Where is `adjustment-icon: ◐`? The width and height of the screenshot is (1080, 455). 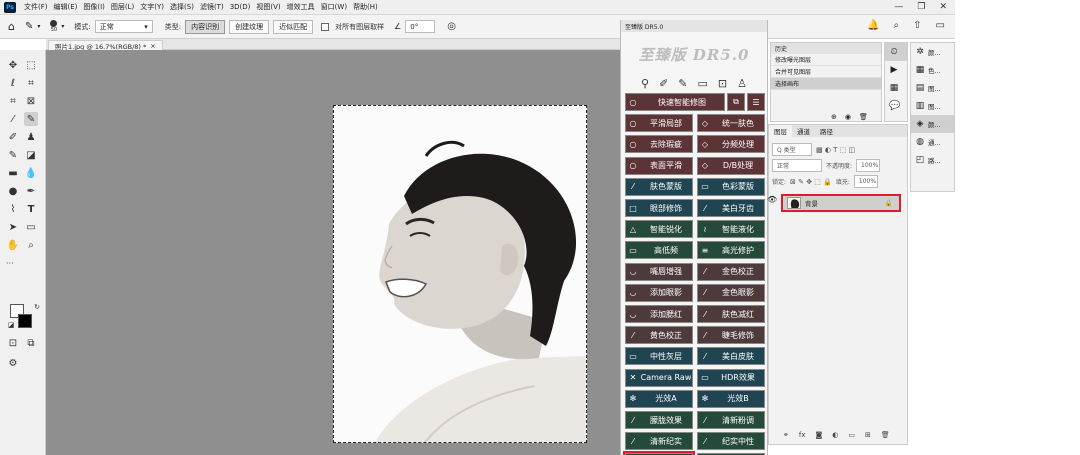 adjustment-icon: ◐ is located at coordinates (835, 435).